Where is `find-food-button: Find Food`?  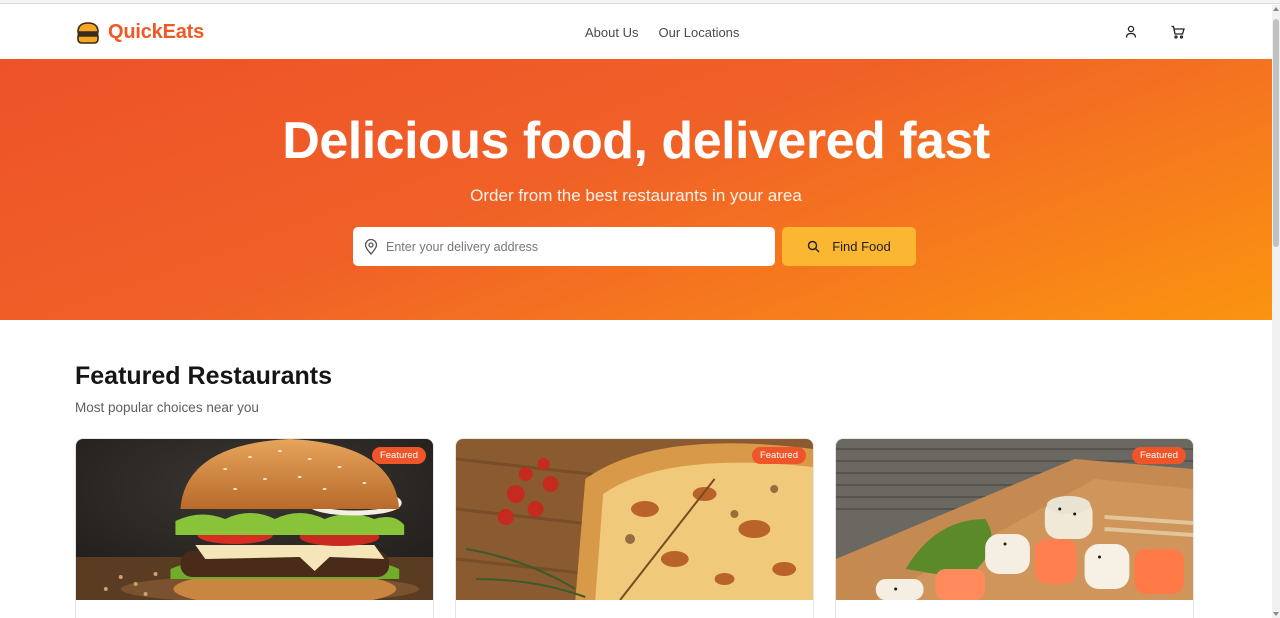 find-food-button: Find Food is located at coordinates (849, 246).